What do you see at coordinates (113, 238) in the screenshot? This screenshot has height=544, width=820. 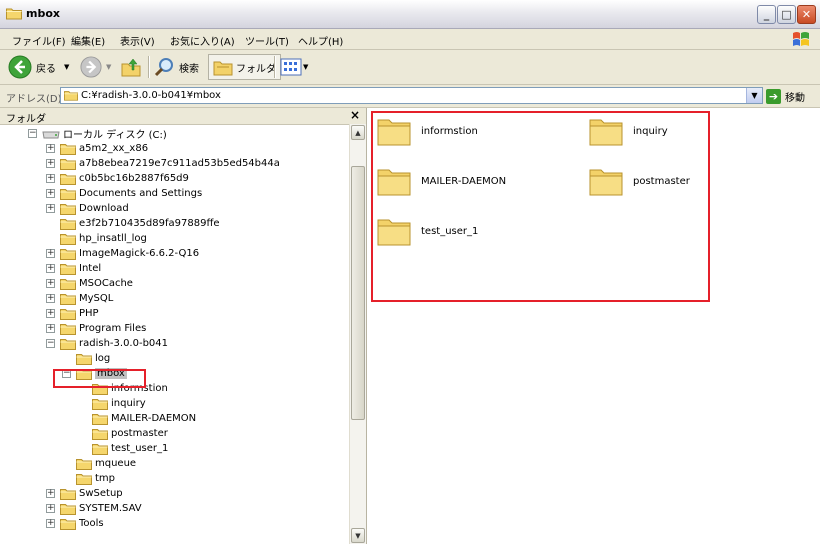 I see `tree-item-label: hp_insatll_log` at bounding box center [113, 238].